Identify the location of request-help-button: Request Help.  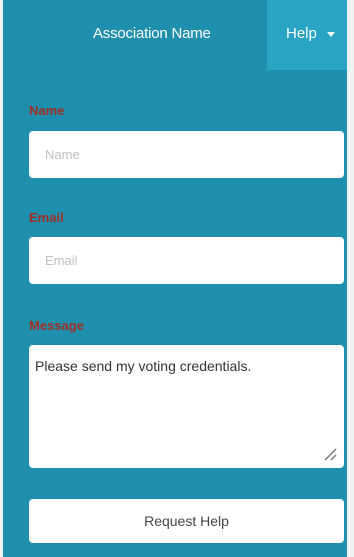
(186, 521).